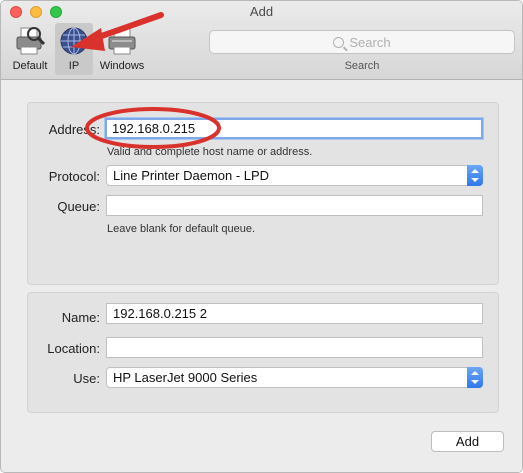 This screenshot has height=473, width=523. What do you see at coordinates (185, 377) in the screenshot?
I see `use-value: HP LaserJet 9000 Series` at bounding box center [185, 377].